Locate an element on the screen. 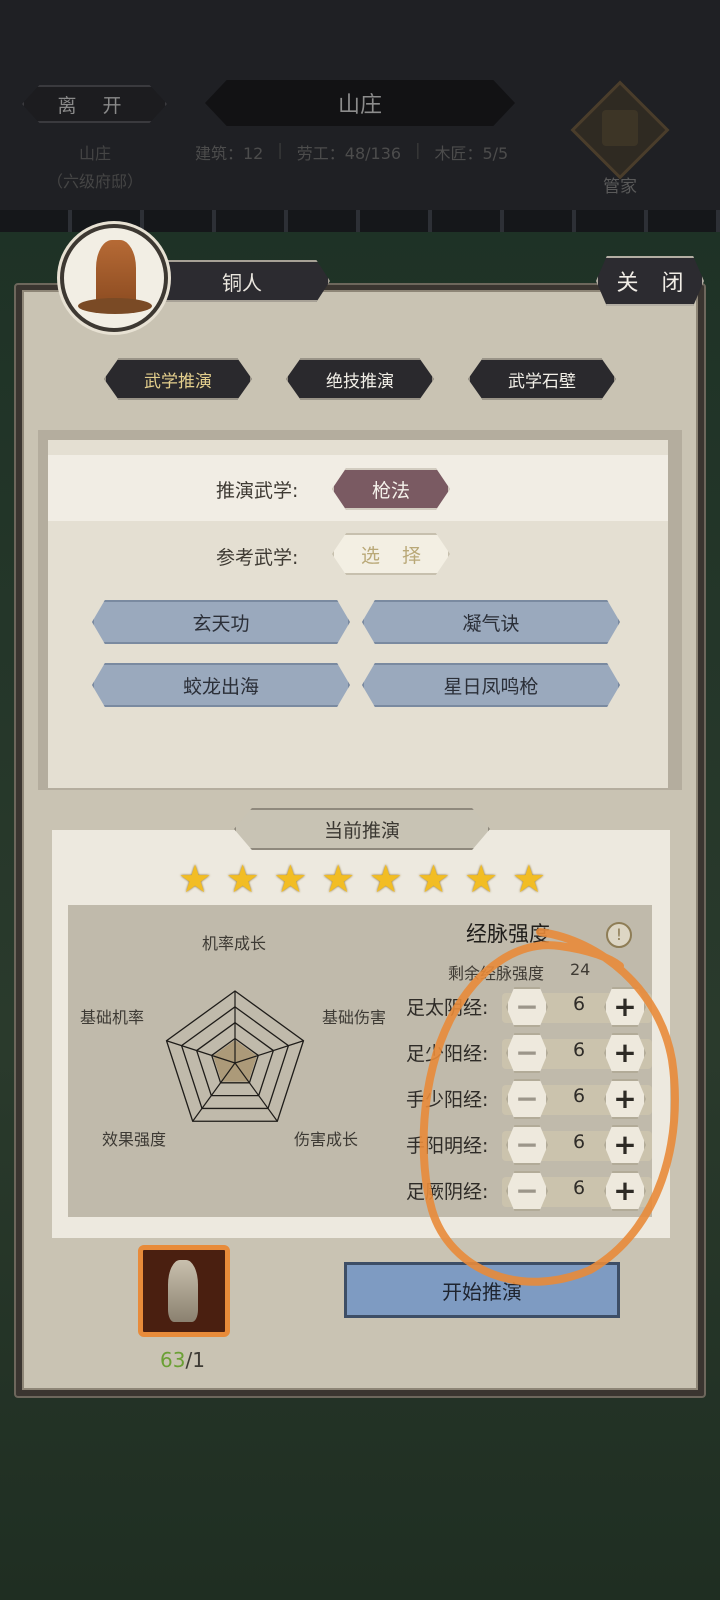 This screenshot has width=720, height=1600. item-count-need: /1 is located at coordinates (195, 1360).